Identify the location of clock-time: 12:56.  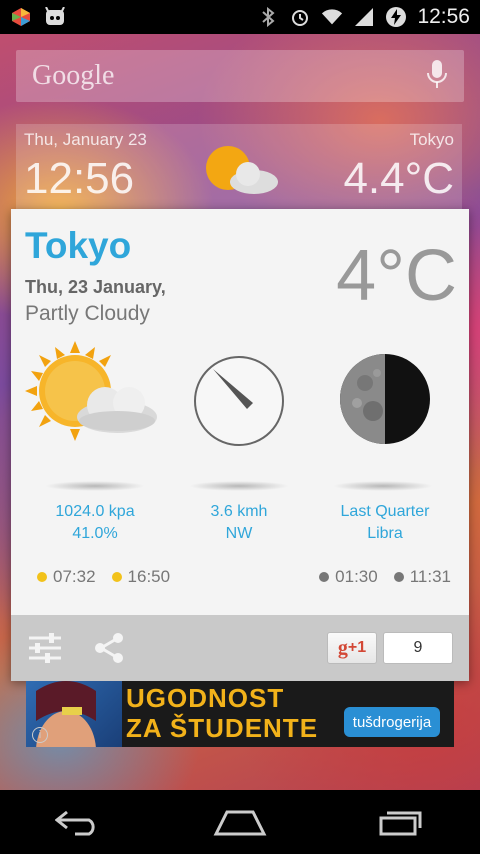
(443, 16).